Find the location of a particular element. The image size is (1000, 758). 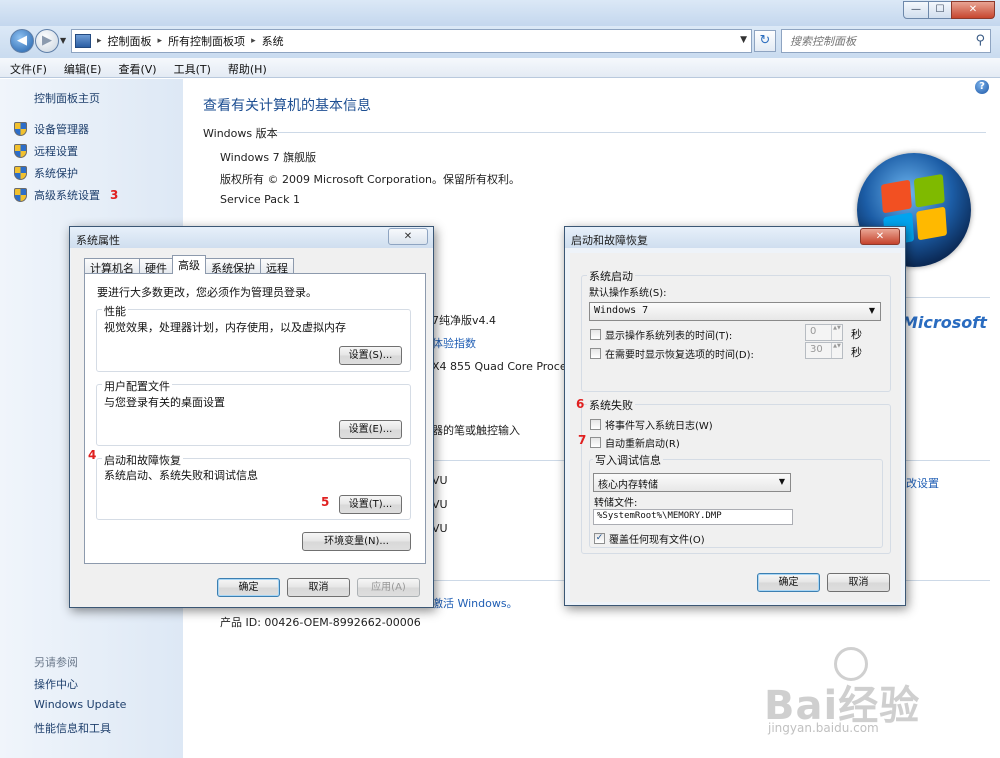

menu-edit: 编辑(E) is located at coordinates (81, 67).